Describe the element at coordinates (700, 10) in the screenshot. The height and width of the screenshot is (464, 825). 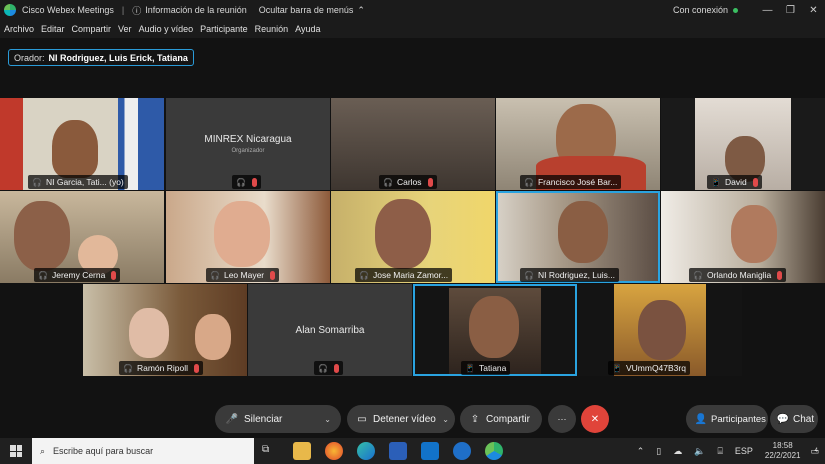
I see `connection-label: Con conexión` at that location.